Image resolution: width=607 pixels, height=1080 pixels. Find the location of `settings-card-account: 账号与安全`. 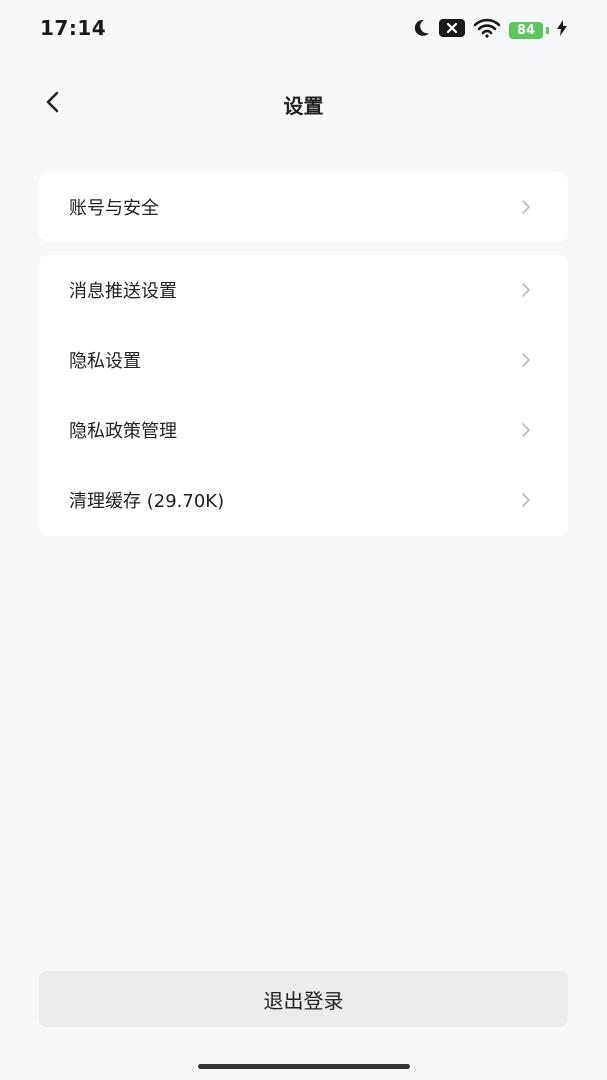

settings-card-account: 账号与安全 is located at coordinates (303, 207).